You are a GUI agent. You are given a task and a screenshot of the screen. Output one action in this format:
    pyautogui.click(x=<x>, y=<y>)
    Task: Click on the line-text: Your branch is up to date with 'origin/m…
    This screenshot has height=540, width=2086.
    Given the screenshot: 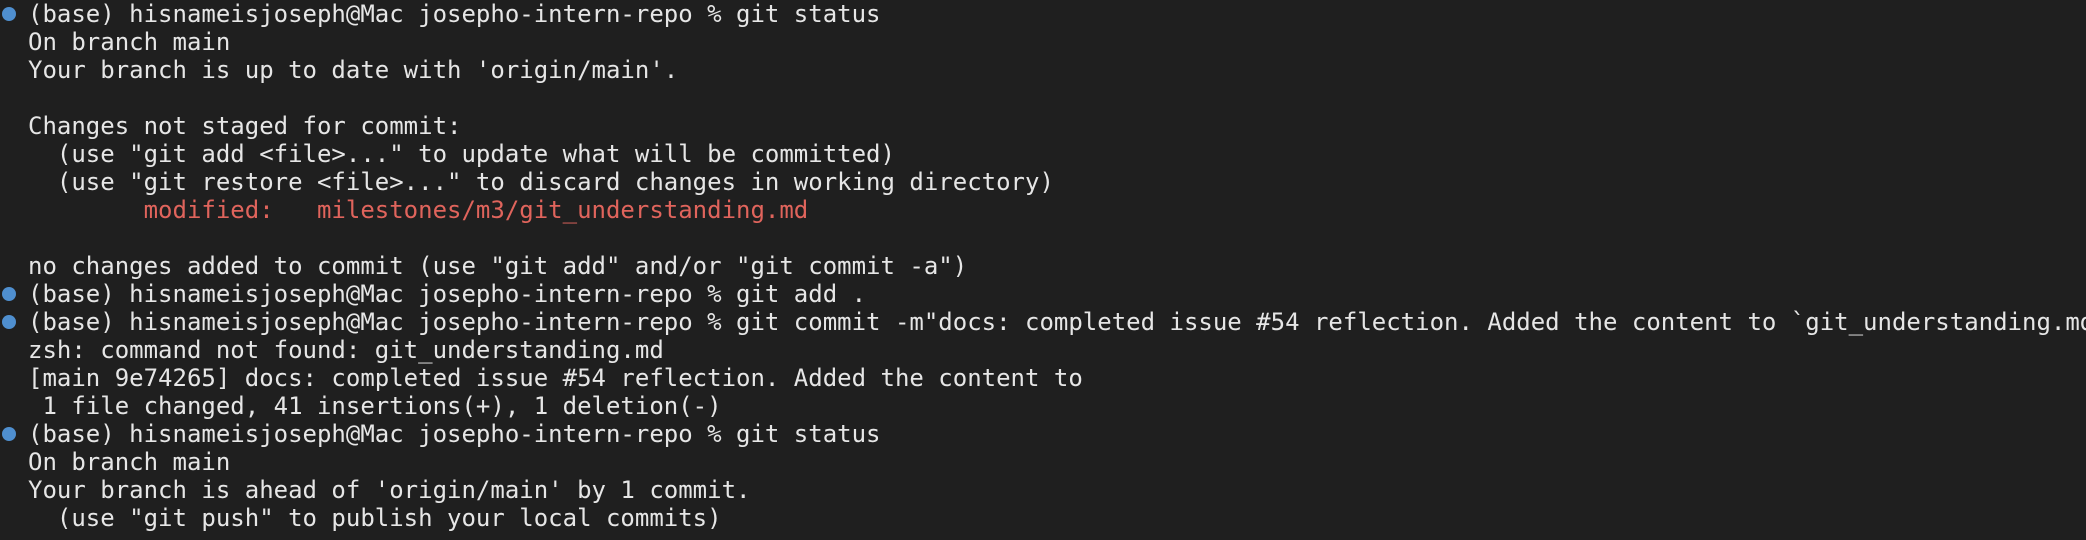 What is the action you would take?
    pyautogui.click(x=353, y=70)
    